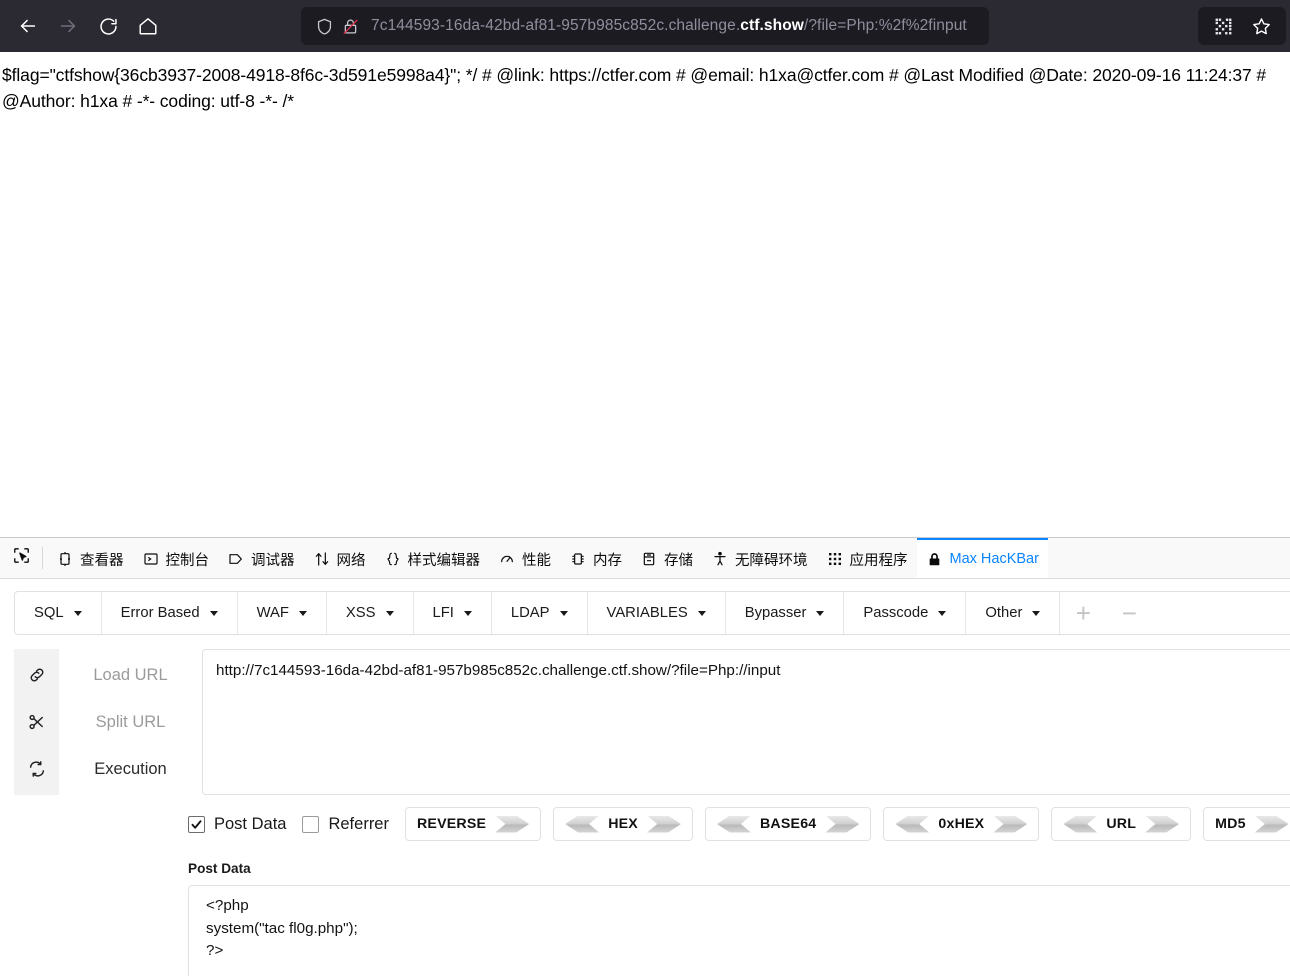 The image size is (1290, 976). I want to click on devtools-tab-performance: 性能, so click(524, 558).